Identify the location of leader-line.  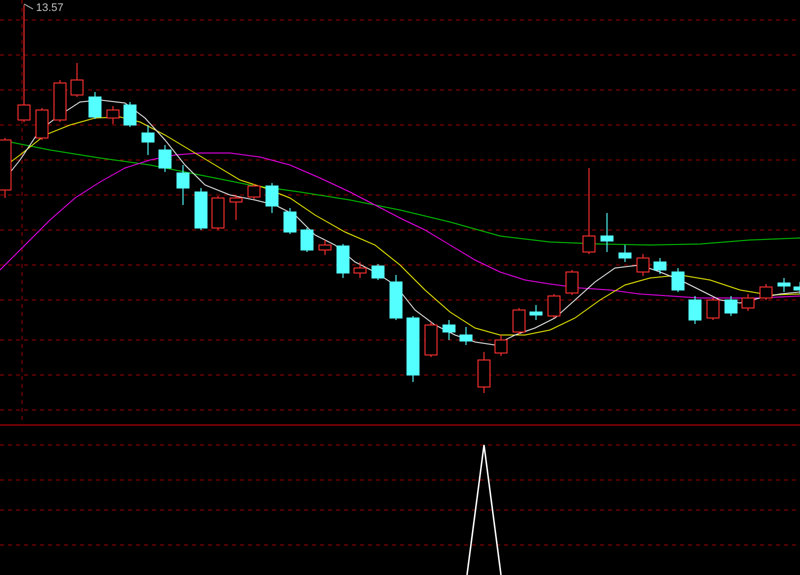
(29, 7).